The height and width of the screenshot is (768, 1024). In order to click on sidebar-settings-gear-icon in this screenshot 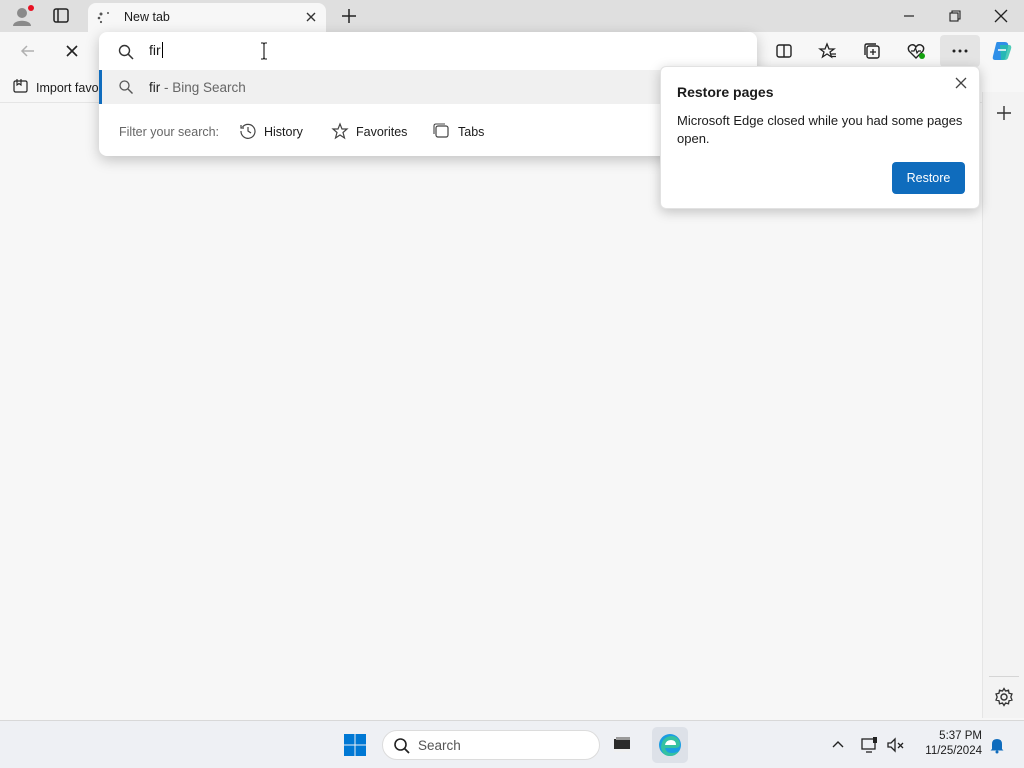, I will do `click(1004, 697)`.